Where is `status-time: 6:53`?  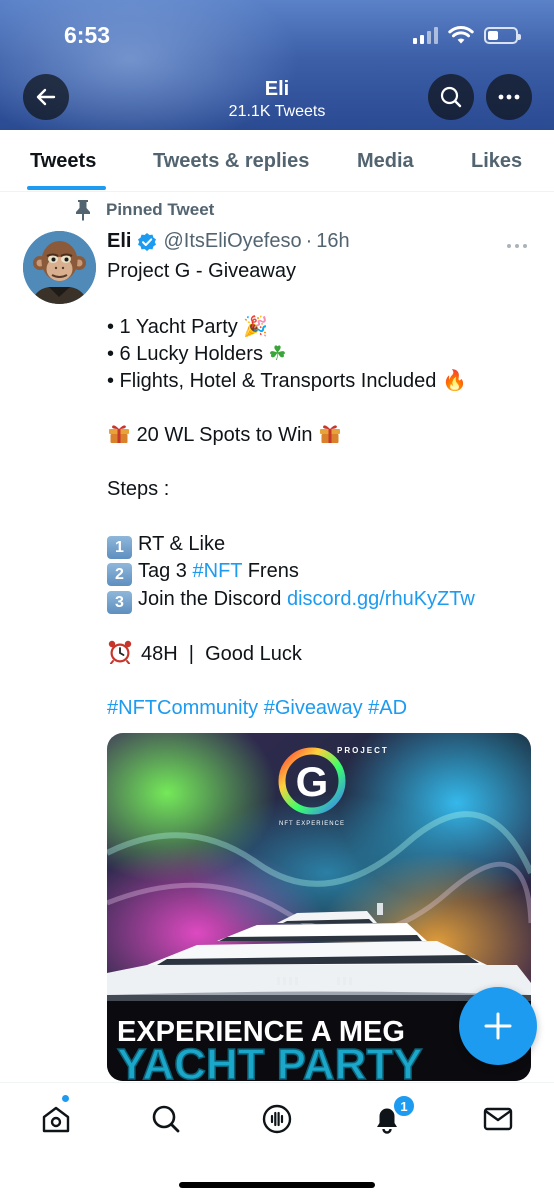 status-time: 6:53 is located at coordinates (87, 35).